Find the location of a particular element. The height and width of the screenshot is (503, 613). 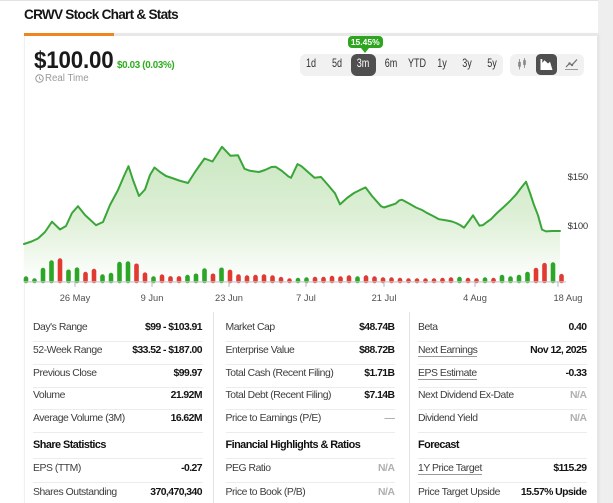

svg-text: 26 May is located at coordinates (75, 298).